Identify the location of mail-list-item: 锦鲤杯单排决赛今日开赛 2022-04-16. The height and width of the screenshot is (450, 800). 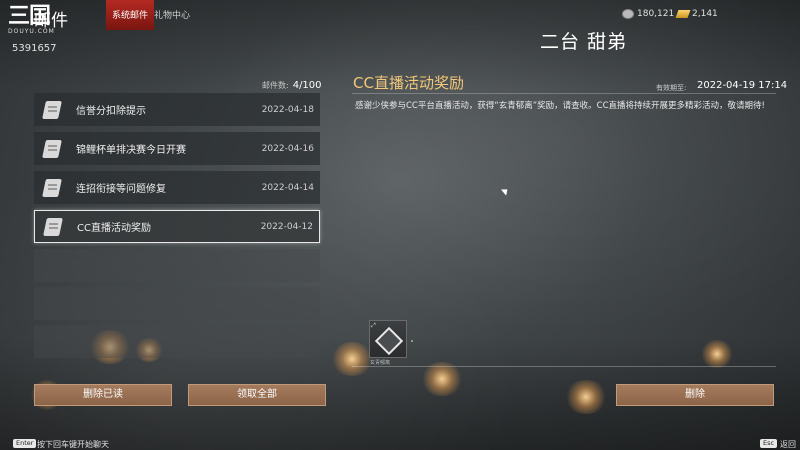
(177, 148).